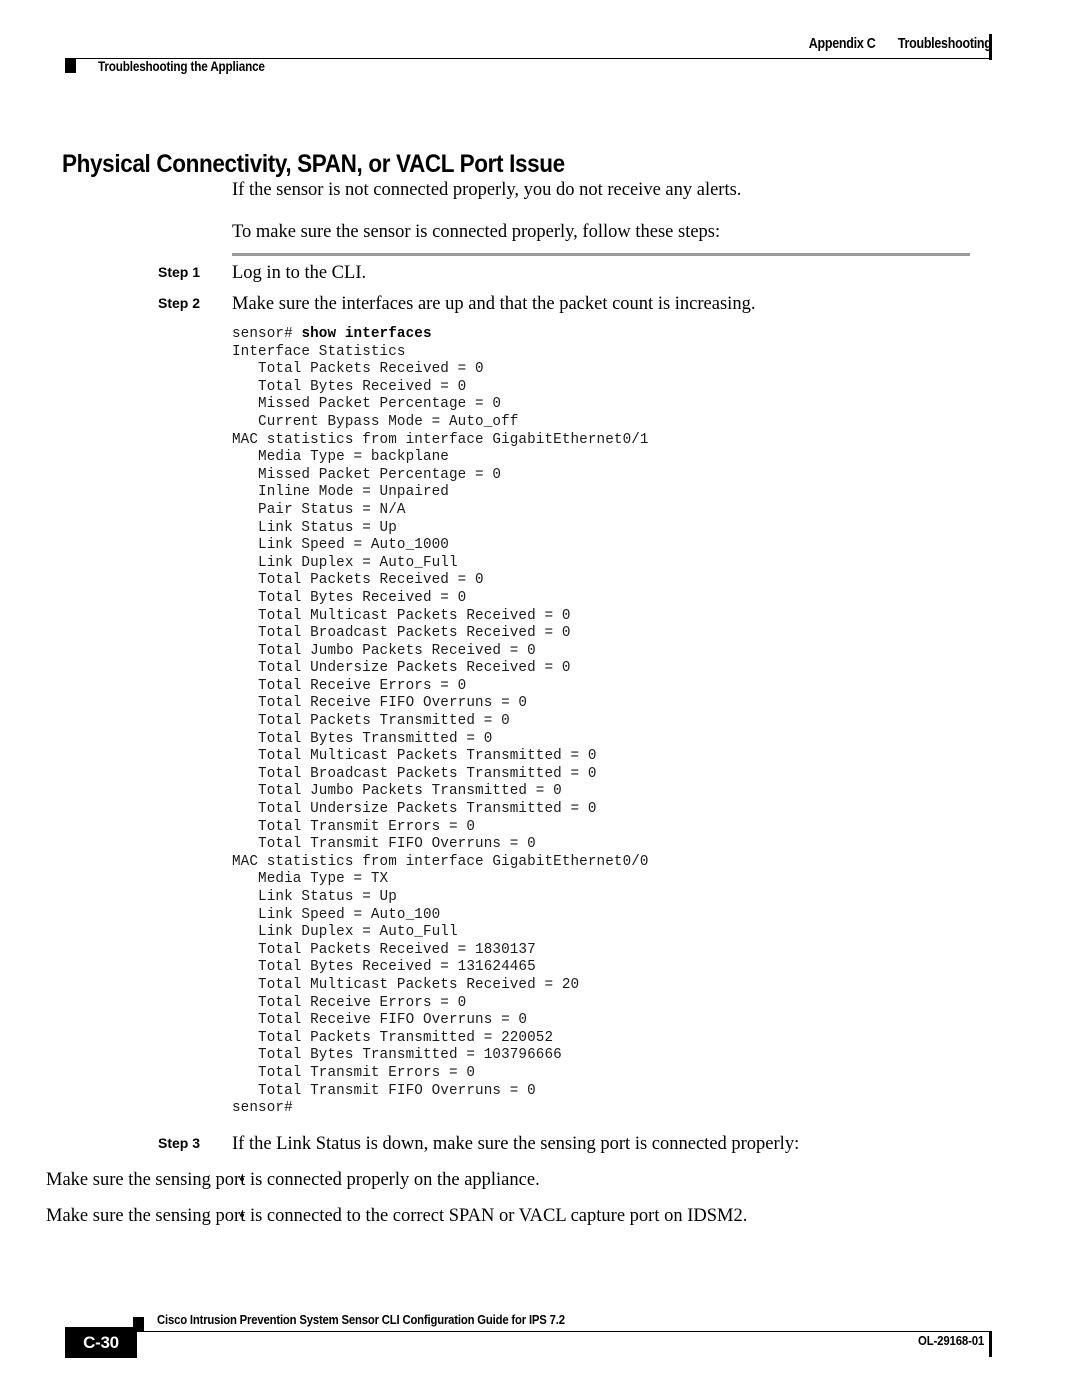 This screenshot has height=1397, width=1080. What do you see at coordinates (179, 272) in the screenshot?
I see `step-label-1: Step 1` at bounding box center [179, 272].